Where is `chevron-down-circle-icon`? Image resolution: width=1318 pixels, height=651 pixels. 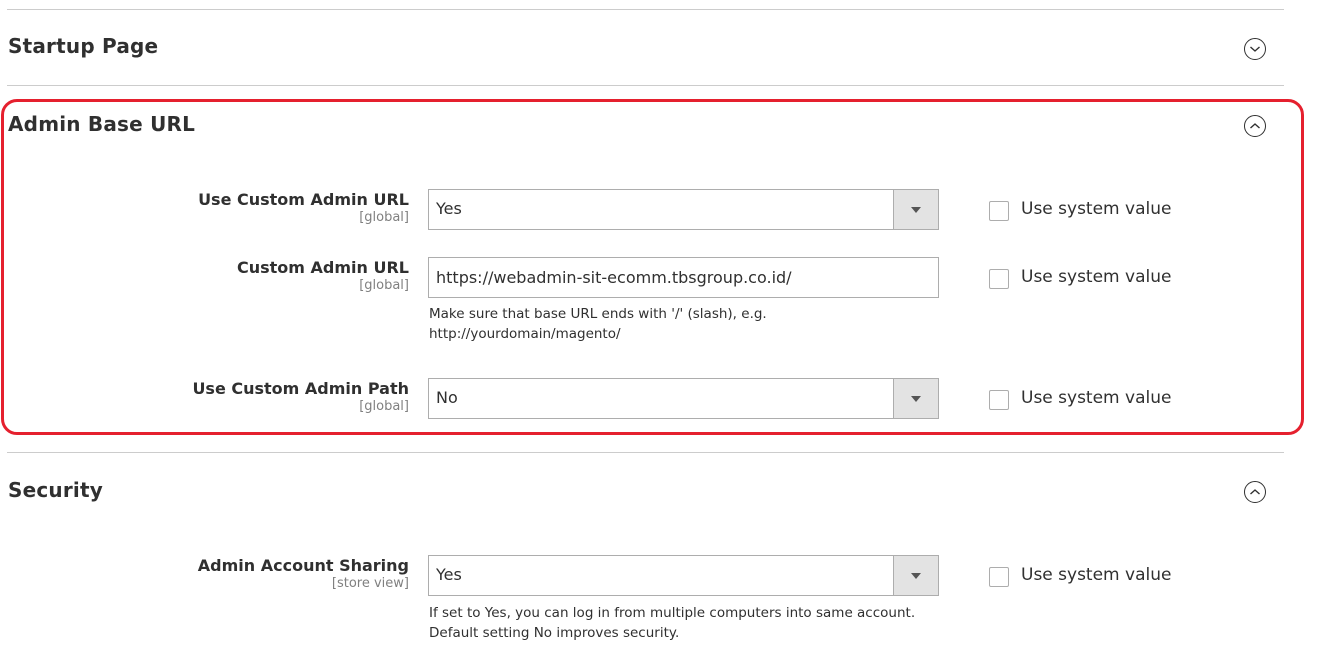 chevron-down-circle-icon is located at coordinates (1255, 49).